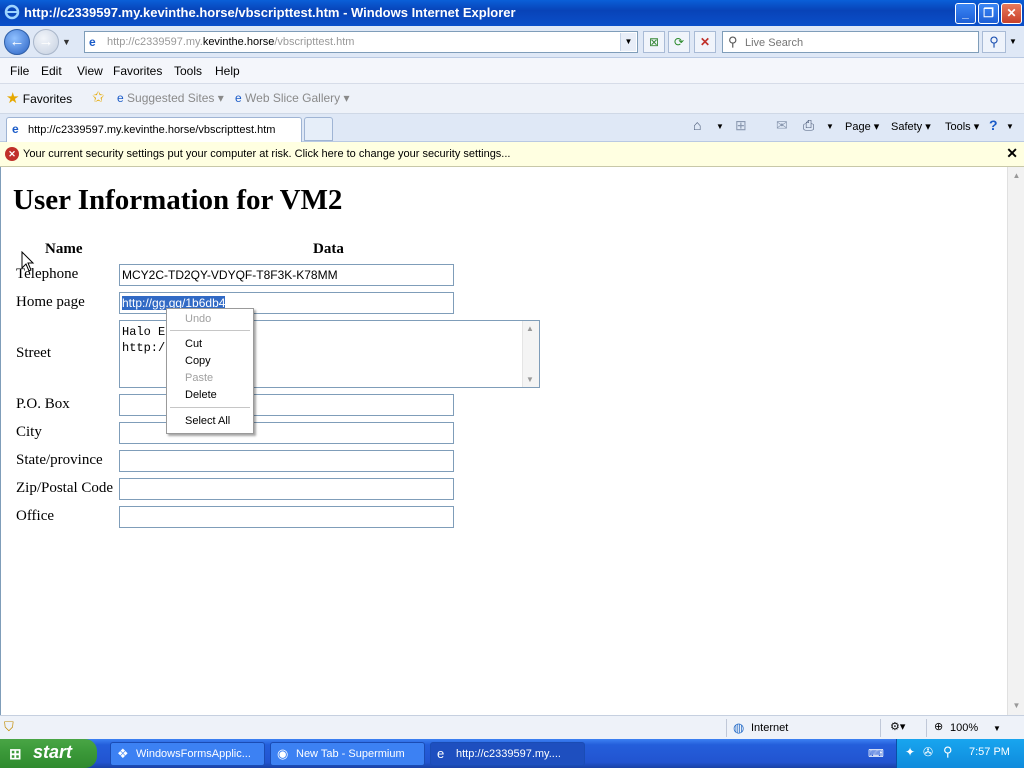 This screenshot has height=768, width=1024. Describe the element at coordinates (43, 404) in the screenshot. I see `pobox-label: P.O. Box` at that location.